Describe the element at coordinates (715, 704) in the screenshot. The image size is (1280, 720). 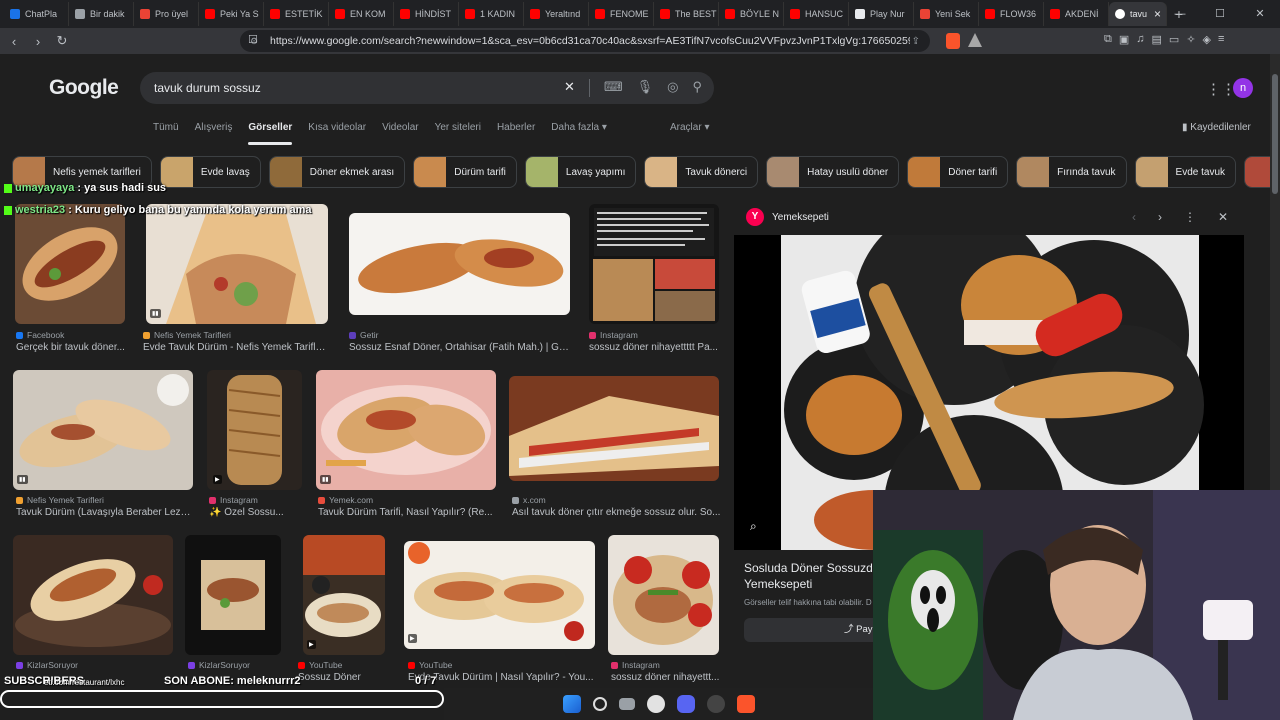
I see `obs-icon` at that location.